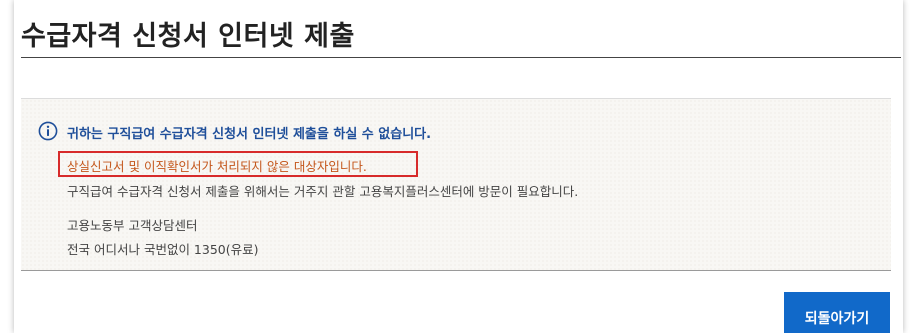  I want to click on notice-line-phone: 전국 어디서나 국번없이 1350(유료), so click(163, 249).